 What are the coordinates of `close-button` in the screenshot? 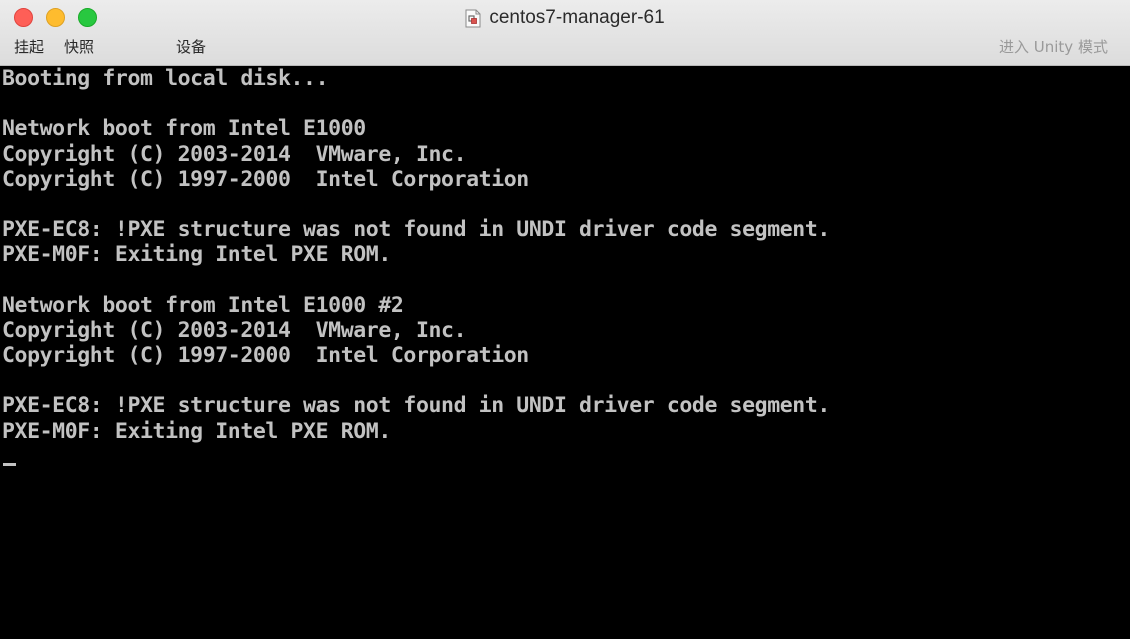 It's located at (23, 17).